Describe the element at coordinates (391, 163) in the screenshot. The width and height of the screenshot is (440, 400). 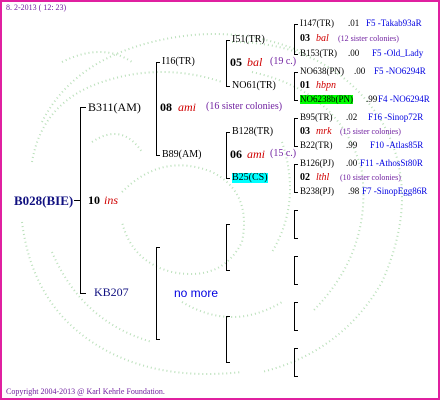
I see `l4-d1-f: F11 -AthosSt80R` at that location.